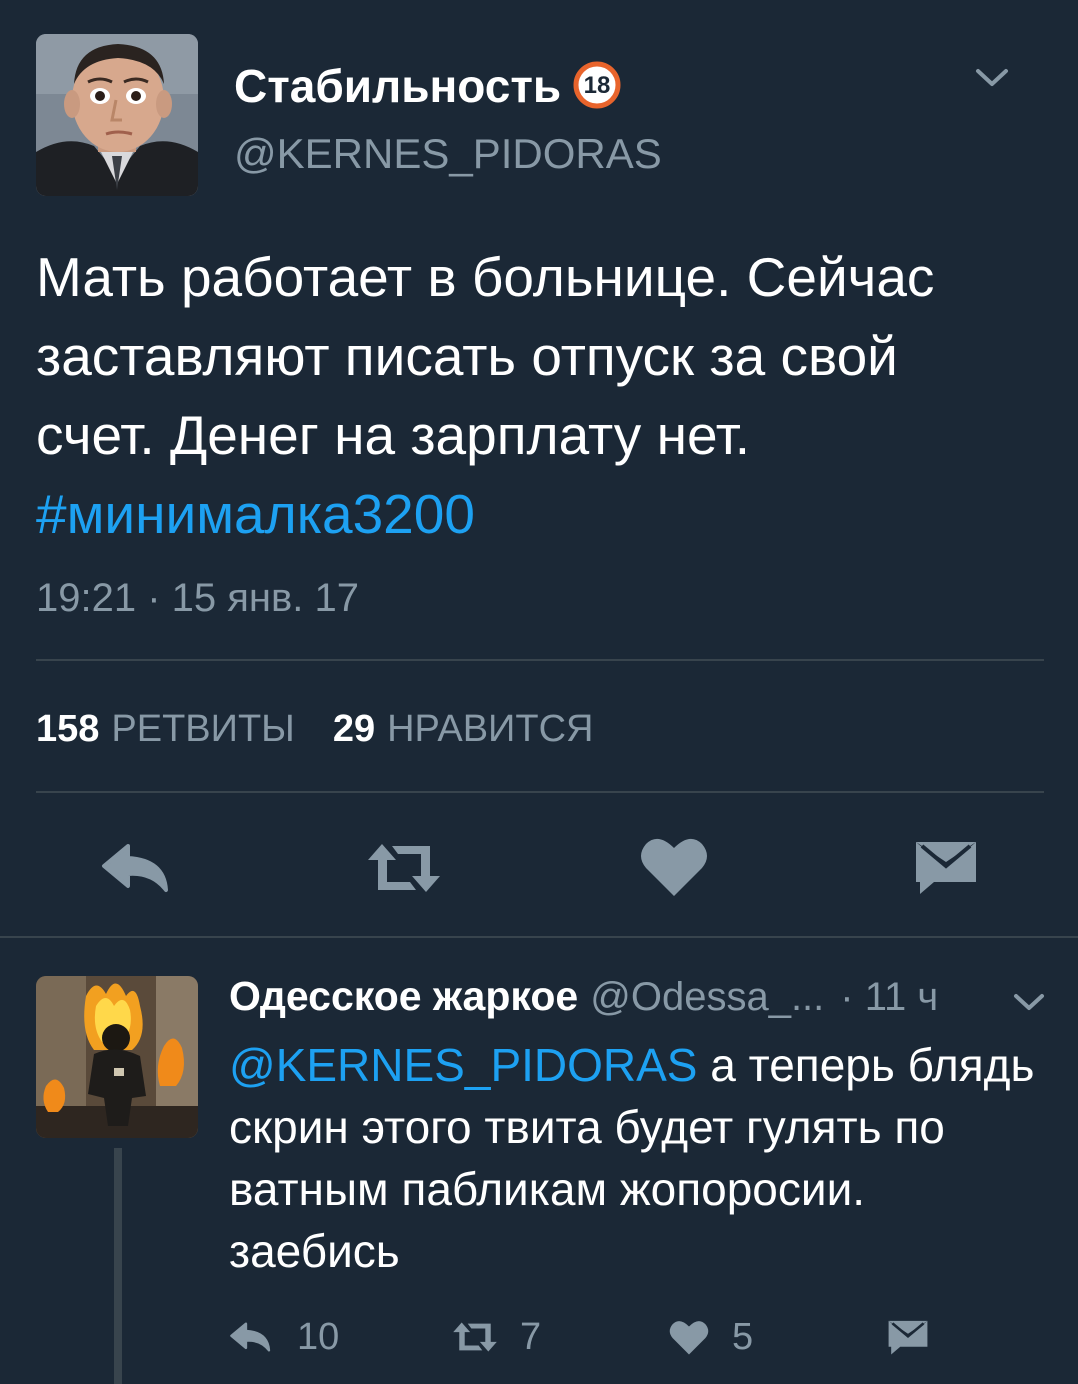 This screenshot has height=1384, width=1078. I want to click on reply-text-line: заебись, so click(314, 1251).